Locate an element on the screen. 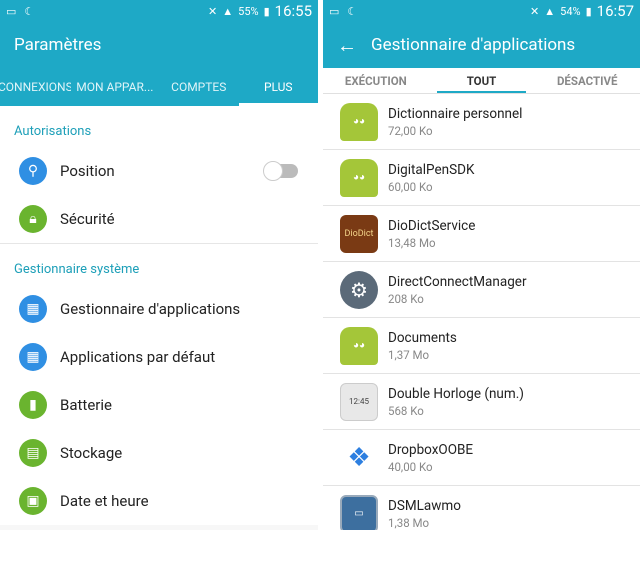  app-filter-tabs: EXÉCUTION TOUT DÉSACTIVÉ is located at coordinates (481, 81).